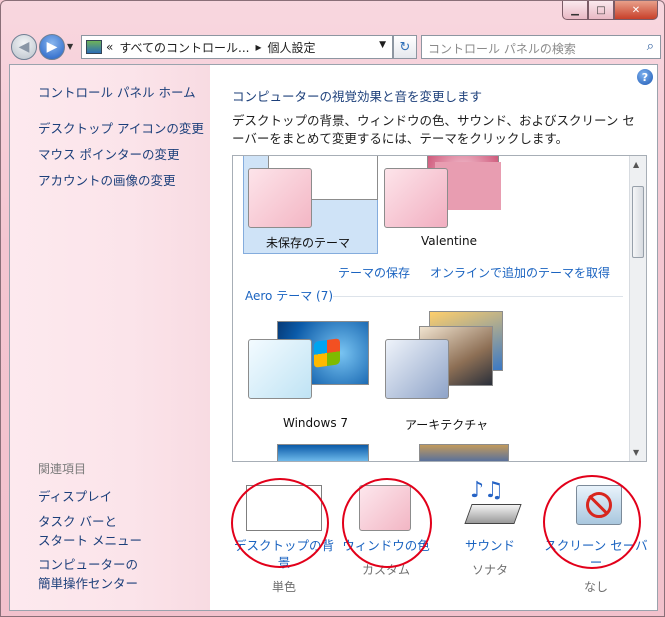 This screenshot has height=617, width=665. Describe the element at coordinates (382, 45) in the screenshot. I see `address-dropdown-icon: ▼` at that location.